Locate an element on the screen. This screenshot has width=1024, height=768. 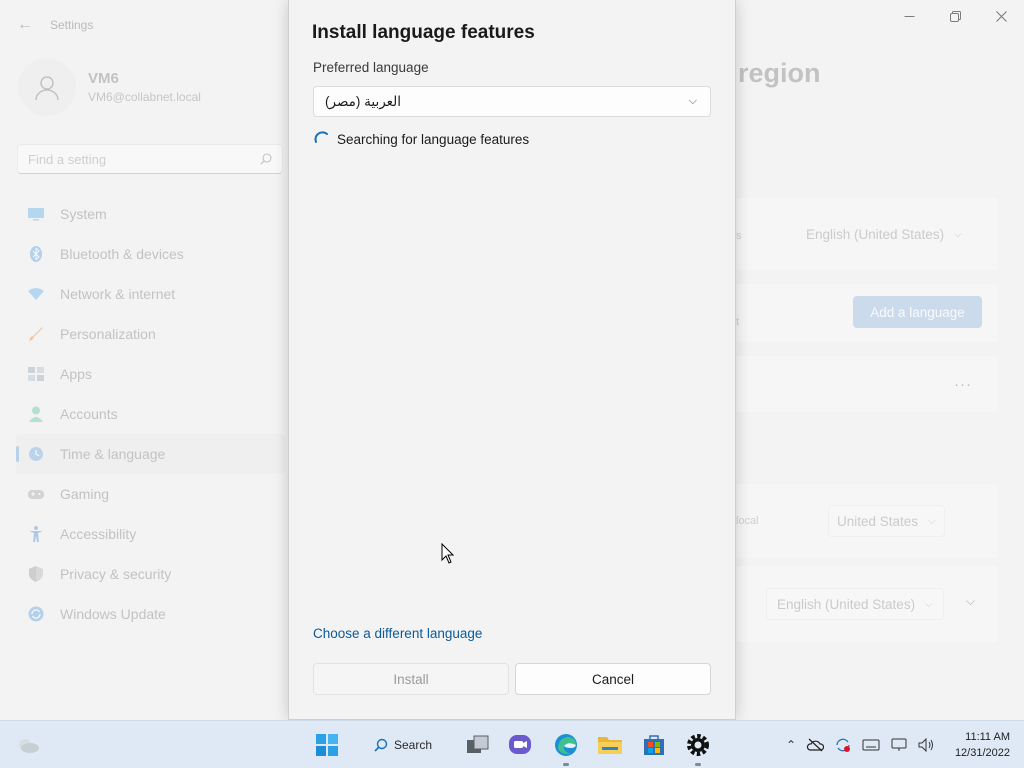
file-explorer-icon is located at coordinates (610, 745).